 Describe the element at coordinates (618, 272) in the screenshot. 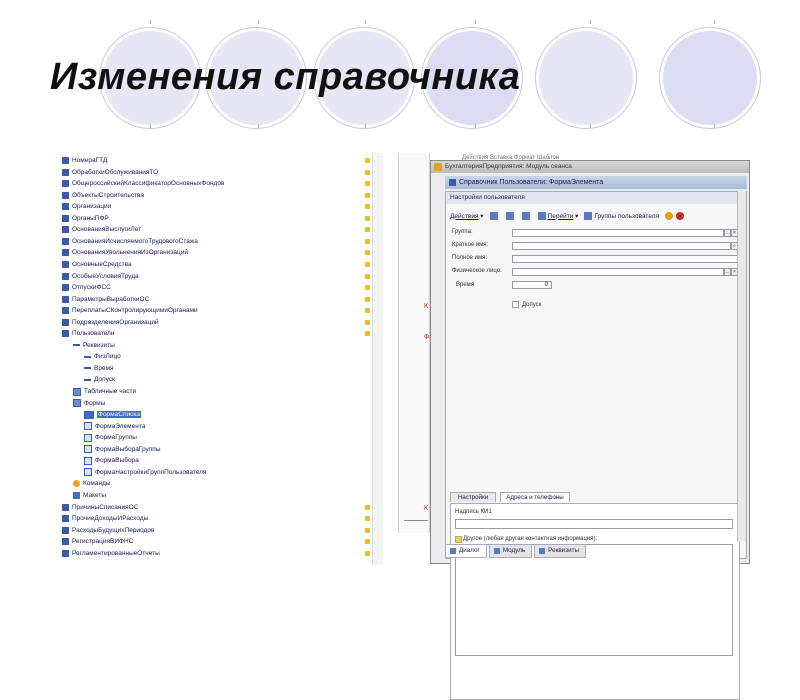

I see `person-input` at that location.